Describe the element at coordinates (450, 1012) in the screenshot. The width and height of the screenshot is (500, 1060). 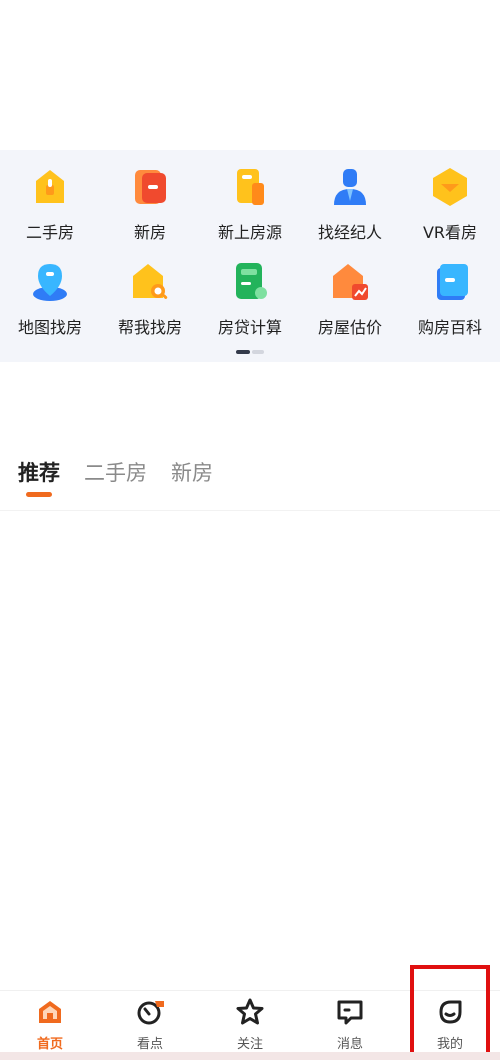
I see `profile-icon` at that location.